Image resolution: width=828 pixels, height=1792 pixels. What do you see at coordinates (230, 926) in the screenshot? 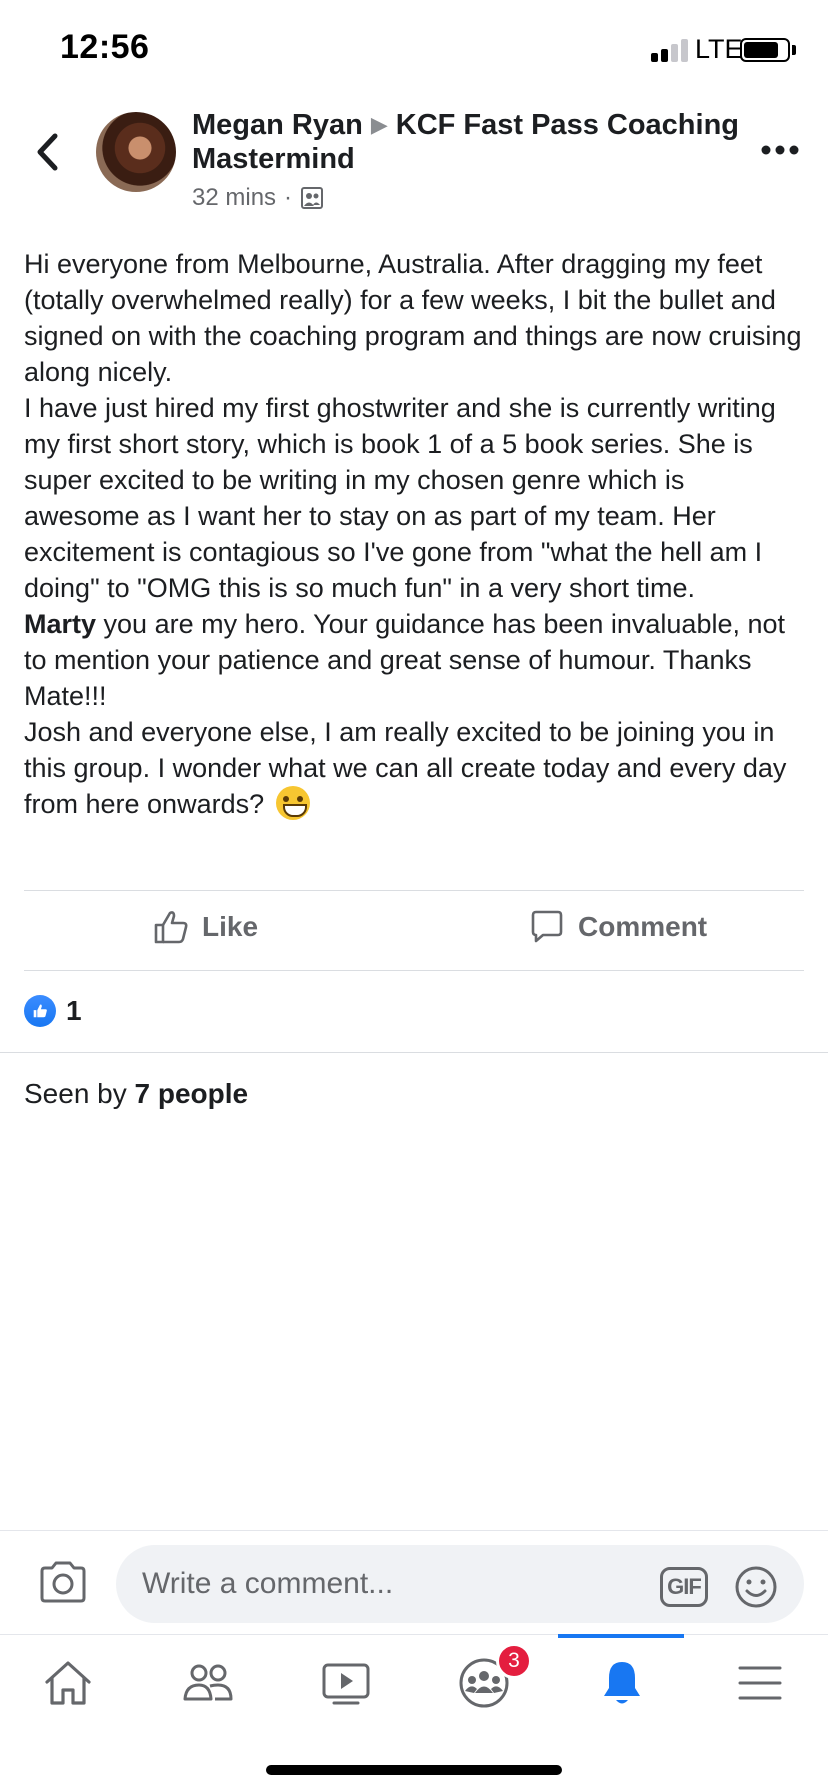
I see `like-label: Like` at bounding box center [230, 926].